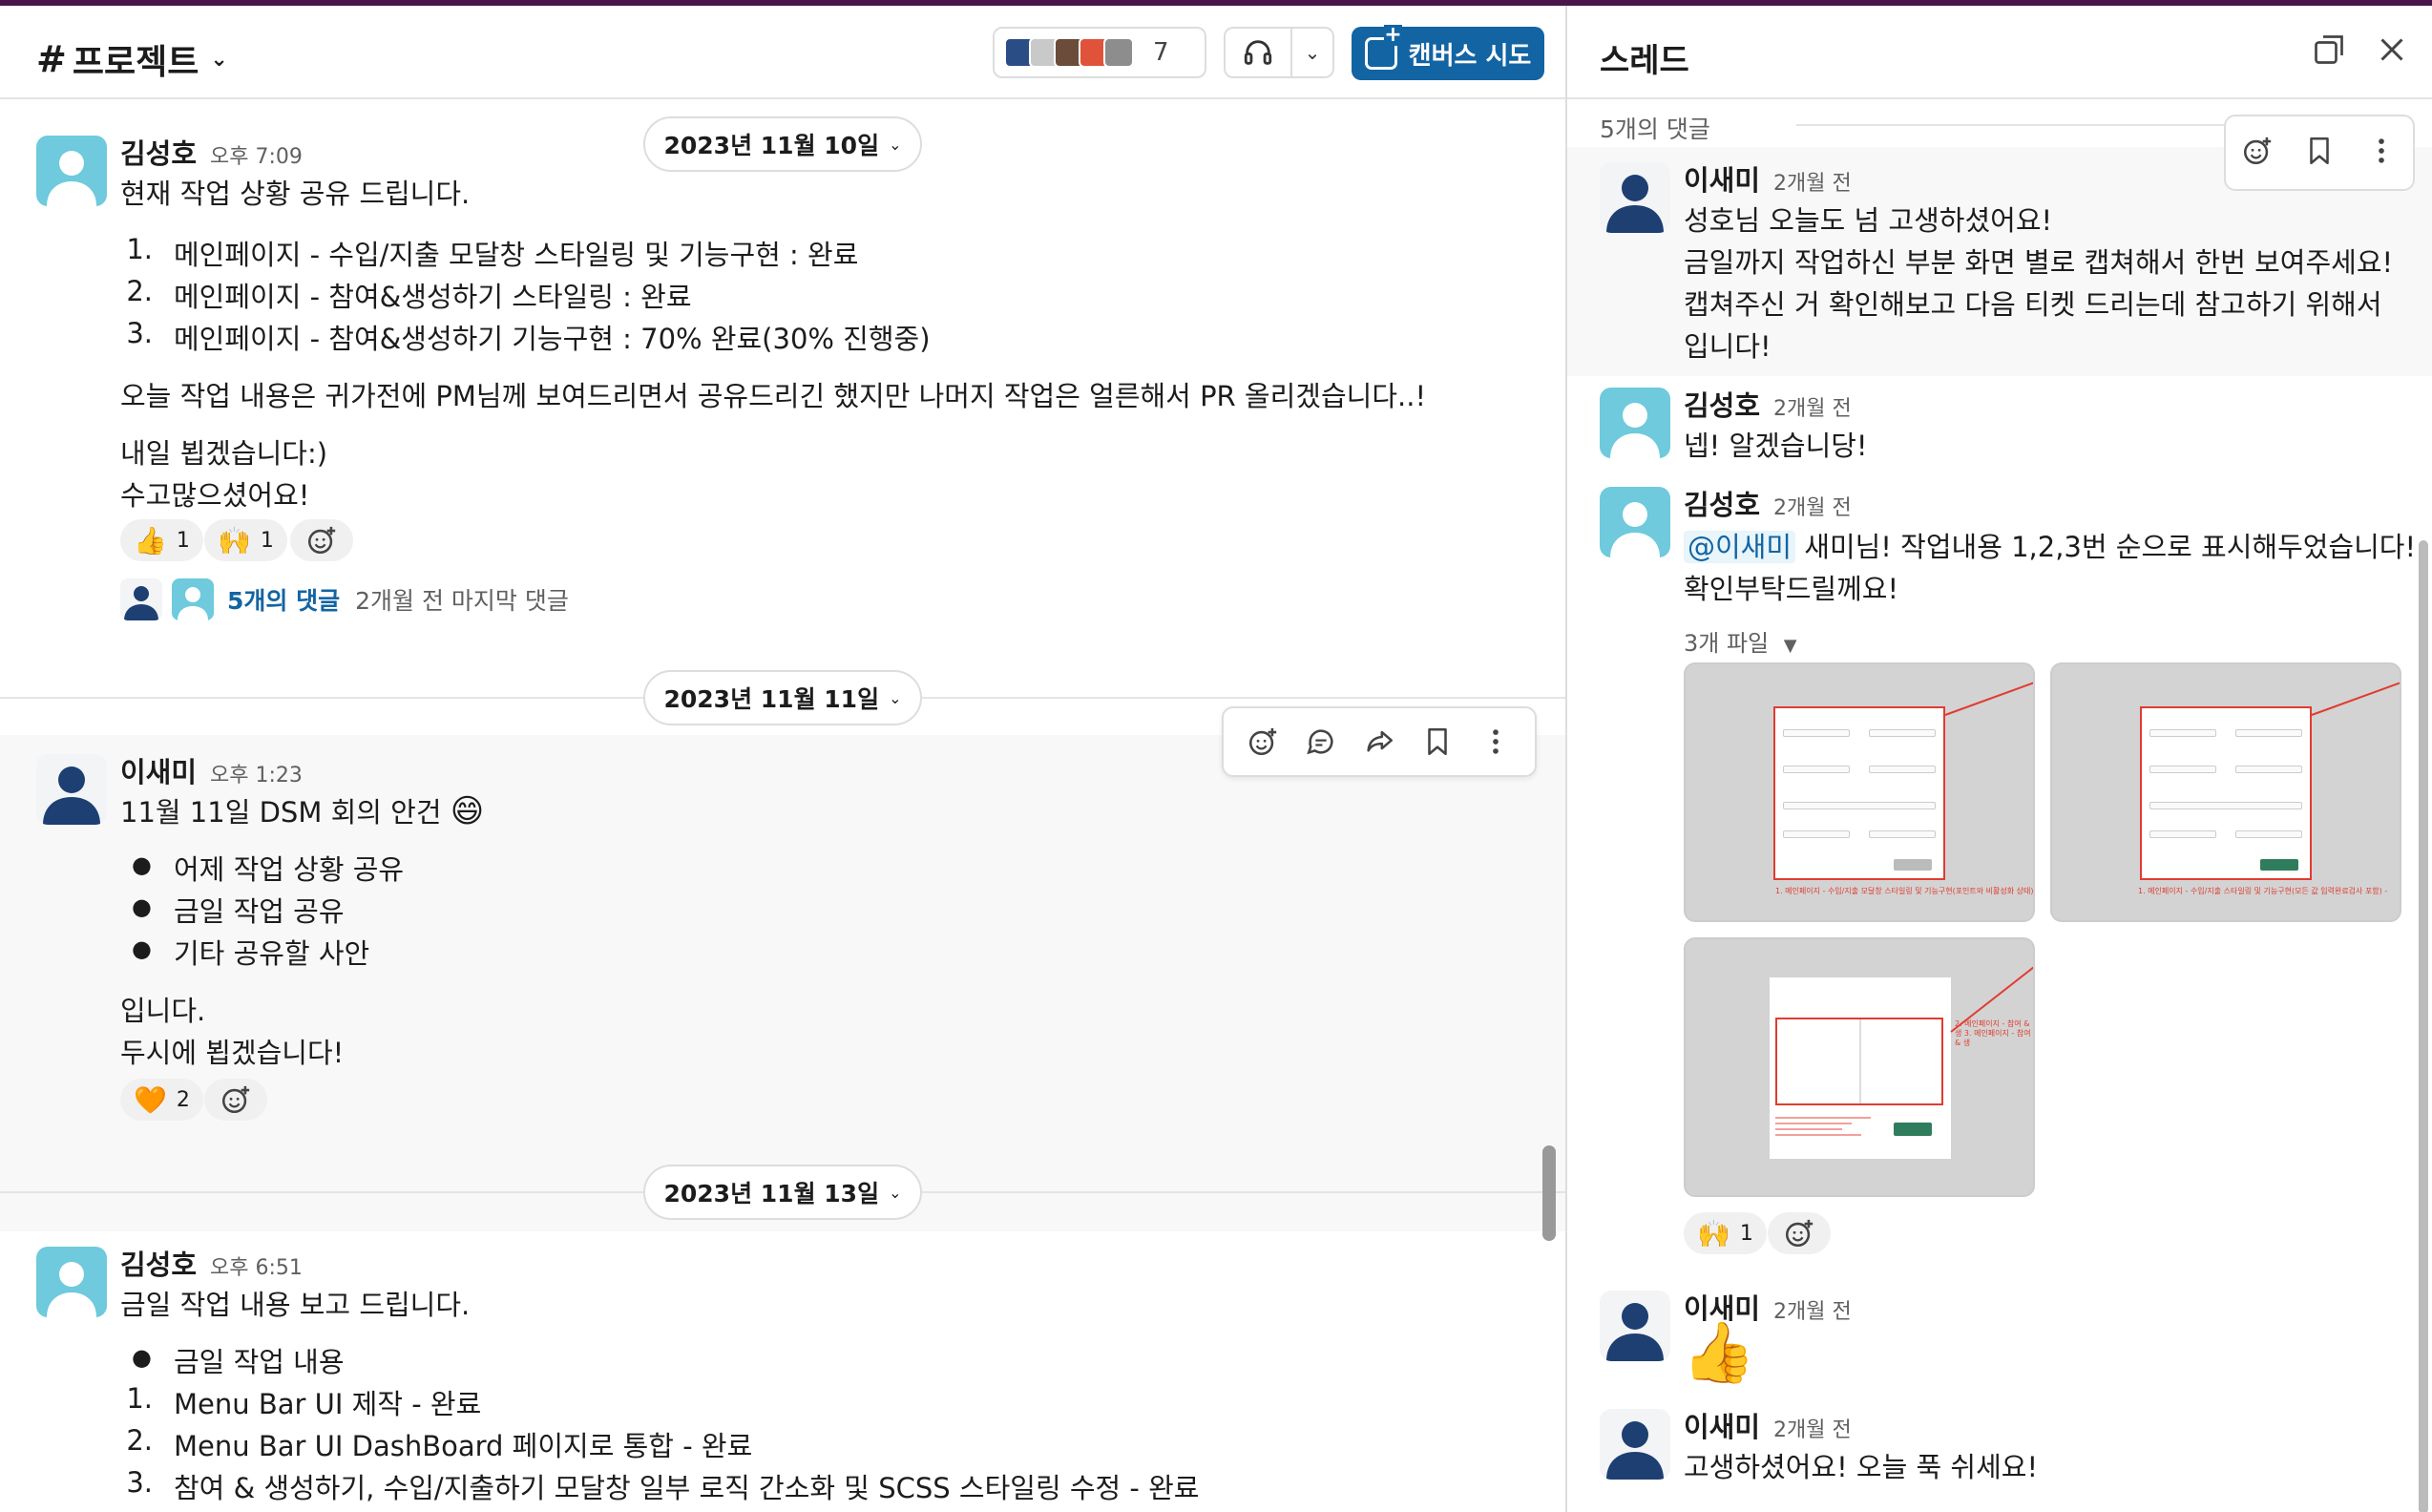 The image size is (2432, 1512). I want to click on list-item: 금일 작업 공유, so click(260, 912).